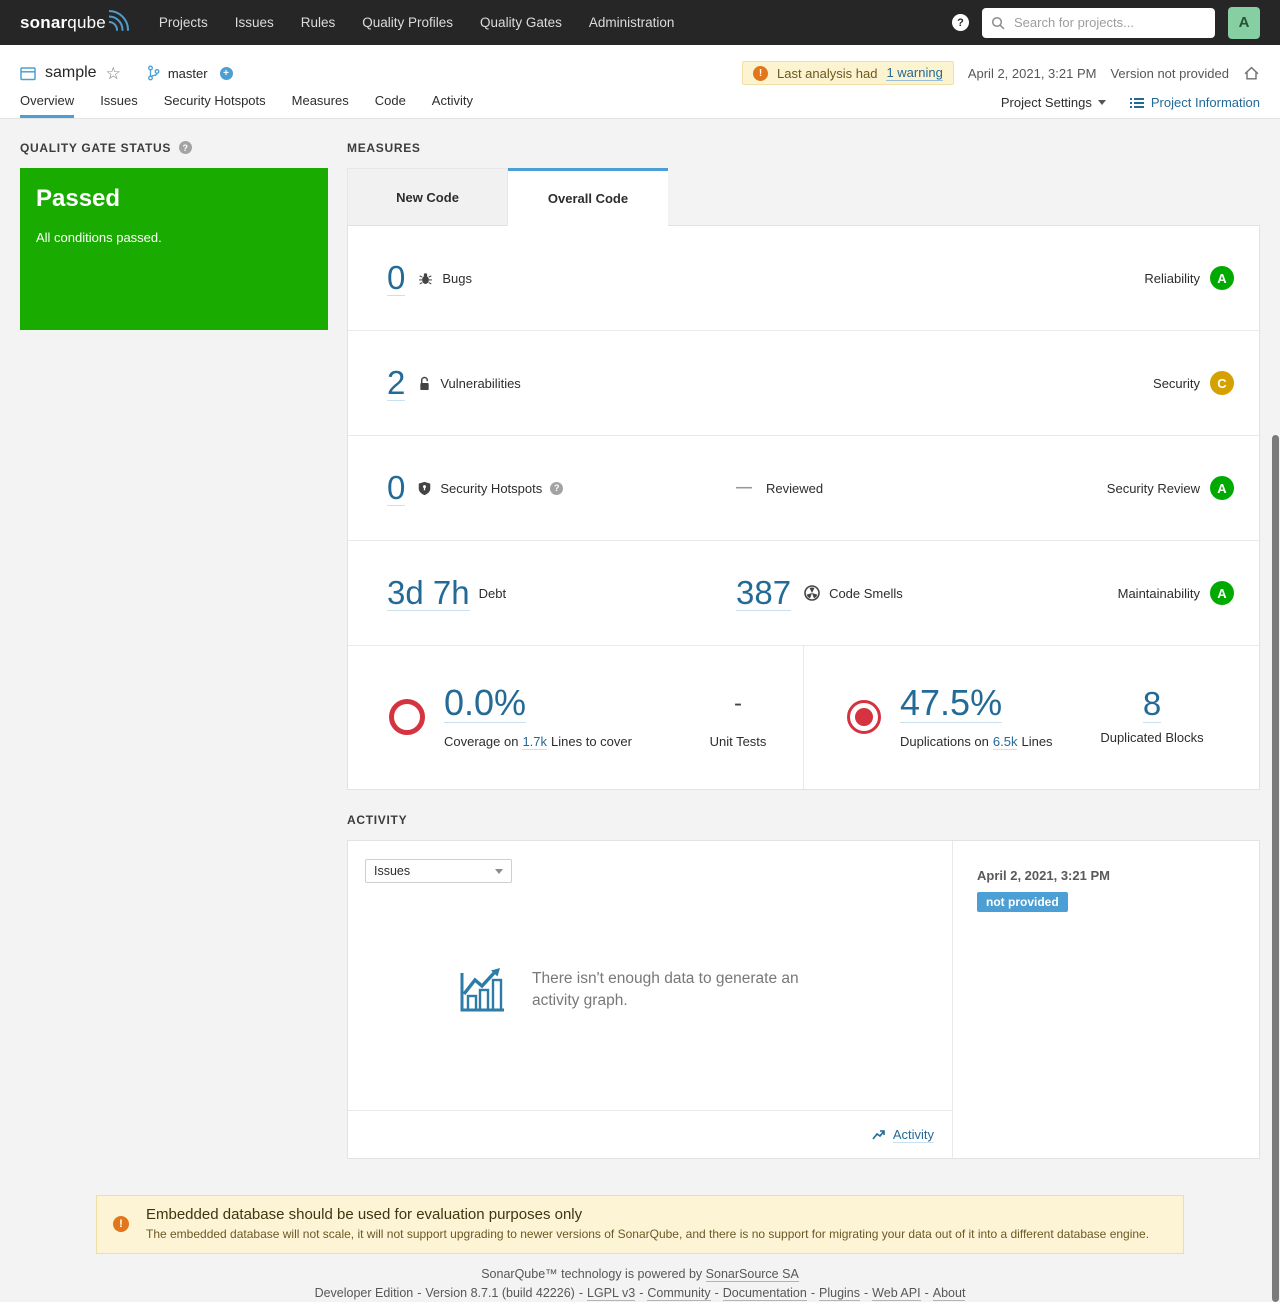  Describe the element at coordinates (588, 197) in the screenshot. I see `tab-overall-code: Overall Code` at that location.